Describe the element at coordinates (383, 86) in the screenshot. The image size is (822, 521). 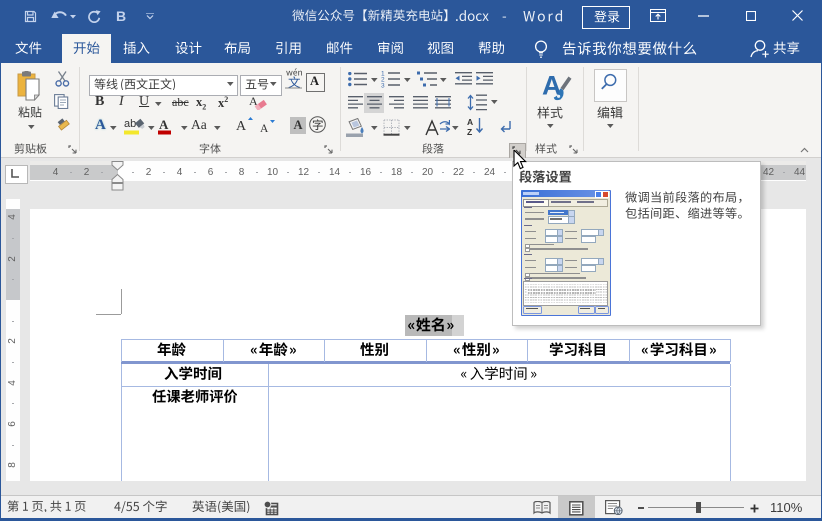
I see `svg-text: 3` at that location.